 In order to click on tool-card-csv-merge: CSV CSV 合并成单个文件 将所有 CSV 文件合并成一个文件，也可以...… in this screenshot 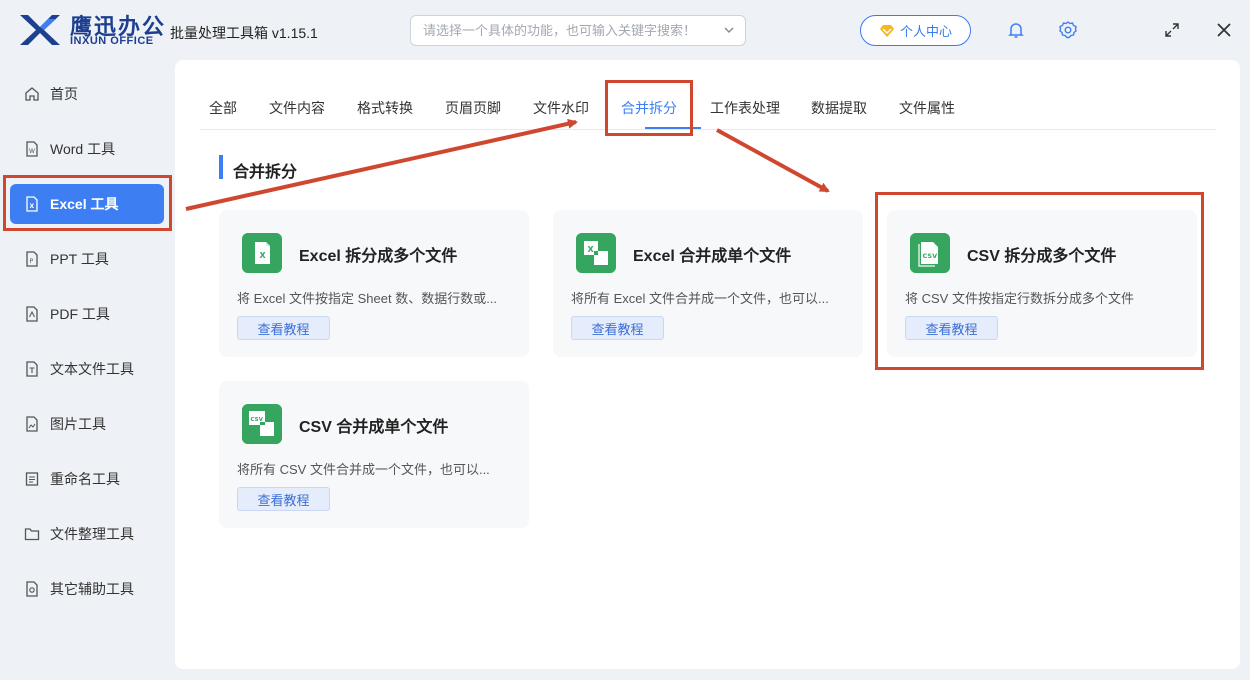, I will do `click(374, 454)`.